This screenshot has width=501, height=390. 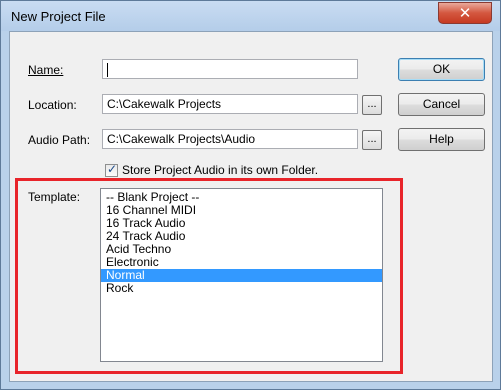 I want to click on location-label: Location:, so click(x=52, y=105).